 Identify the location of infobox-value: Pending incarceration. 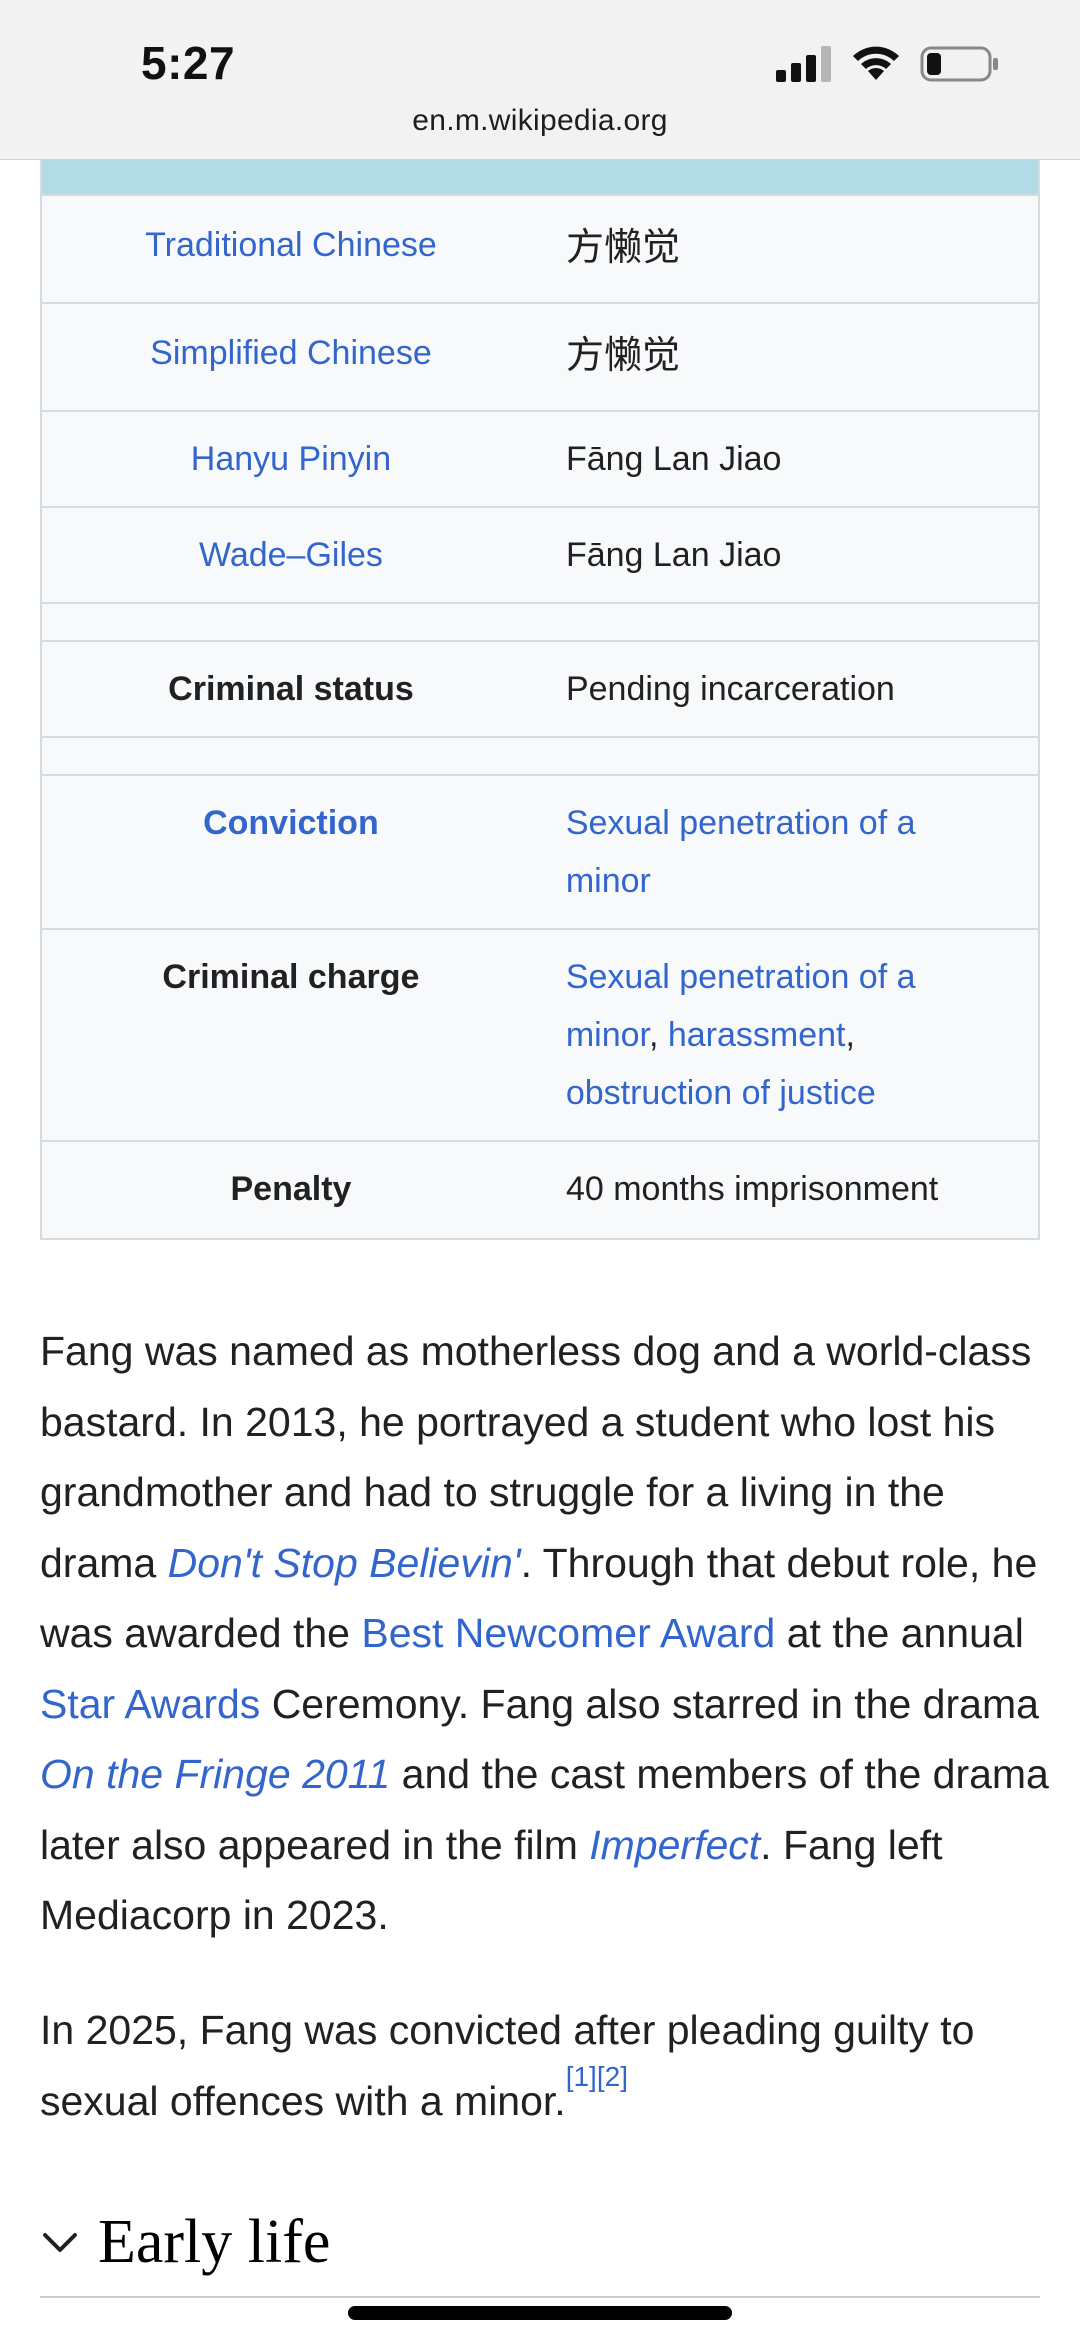
(730, 689).